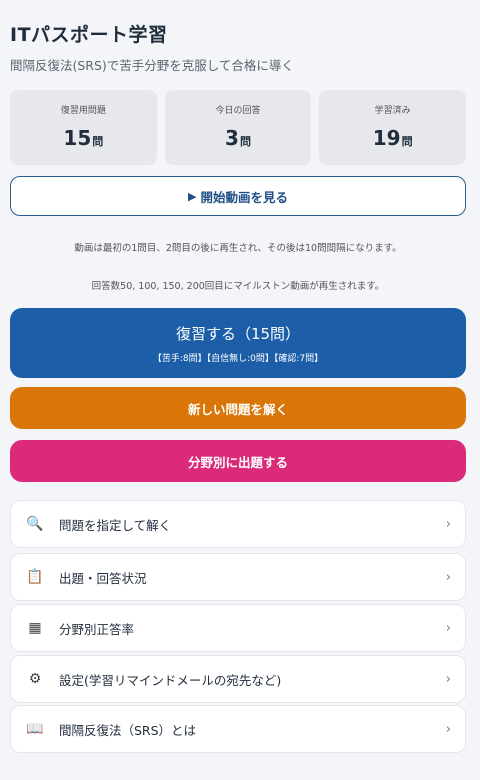 The height and width of the screenshot is (780, 480). What do you see at coordinates (238, 286) in the screenshot?
I see `milestone-note: 回答数50, 100, 150, 200回目にマイルストン動画が再生されます。` at bounding box center [238, 286].